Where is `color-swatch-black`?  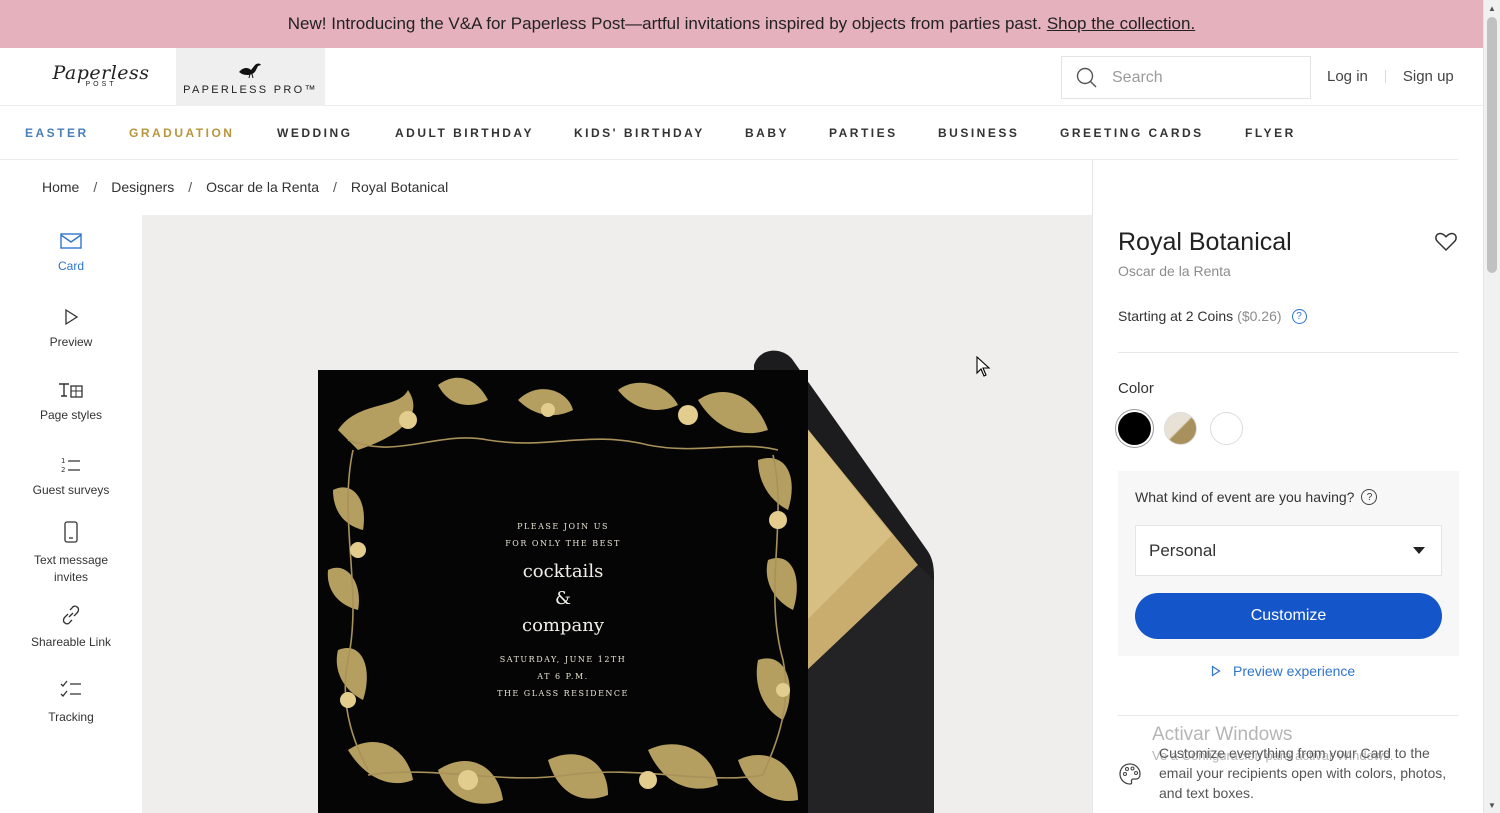 color-swatch-black is located at coordinates (1134, 428).